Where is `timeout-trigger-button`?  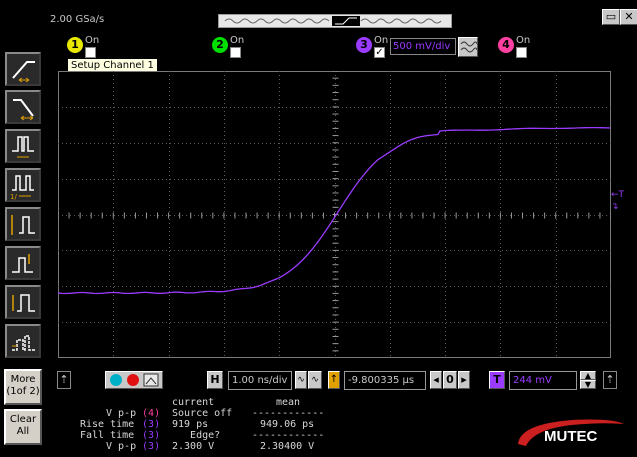
timeout-trigger-button is located at coordinates (23, 341).